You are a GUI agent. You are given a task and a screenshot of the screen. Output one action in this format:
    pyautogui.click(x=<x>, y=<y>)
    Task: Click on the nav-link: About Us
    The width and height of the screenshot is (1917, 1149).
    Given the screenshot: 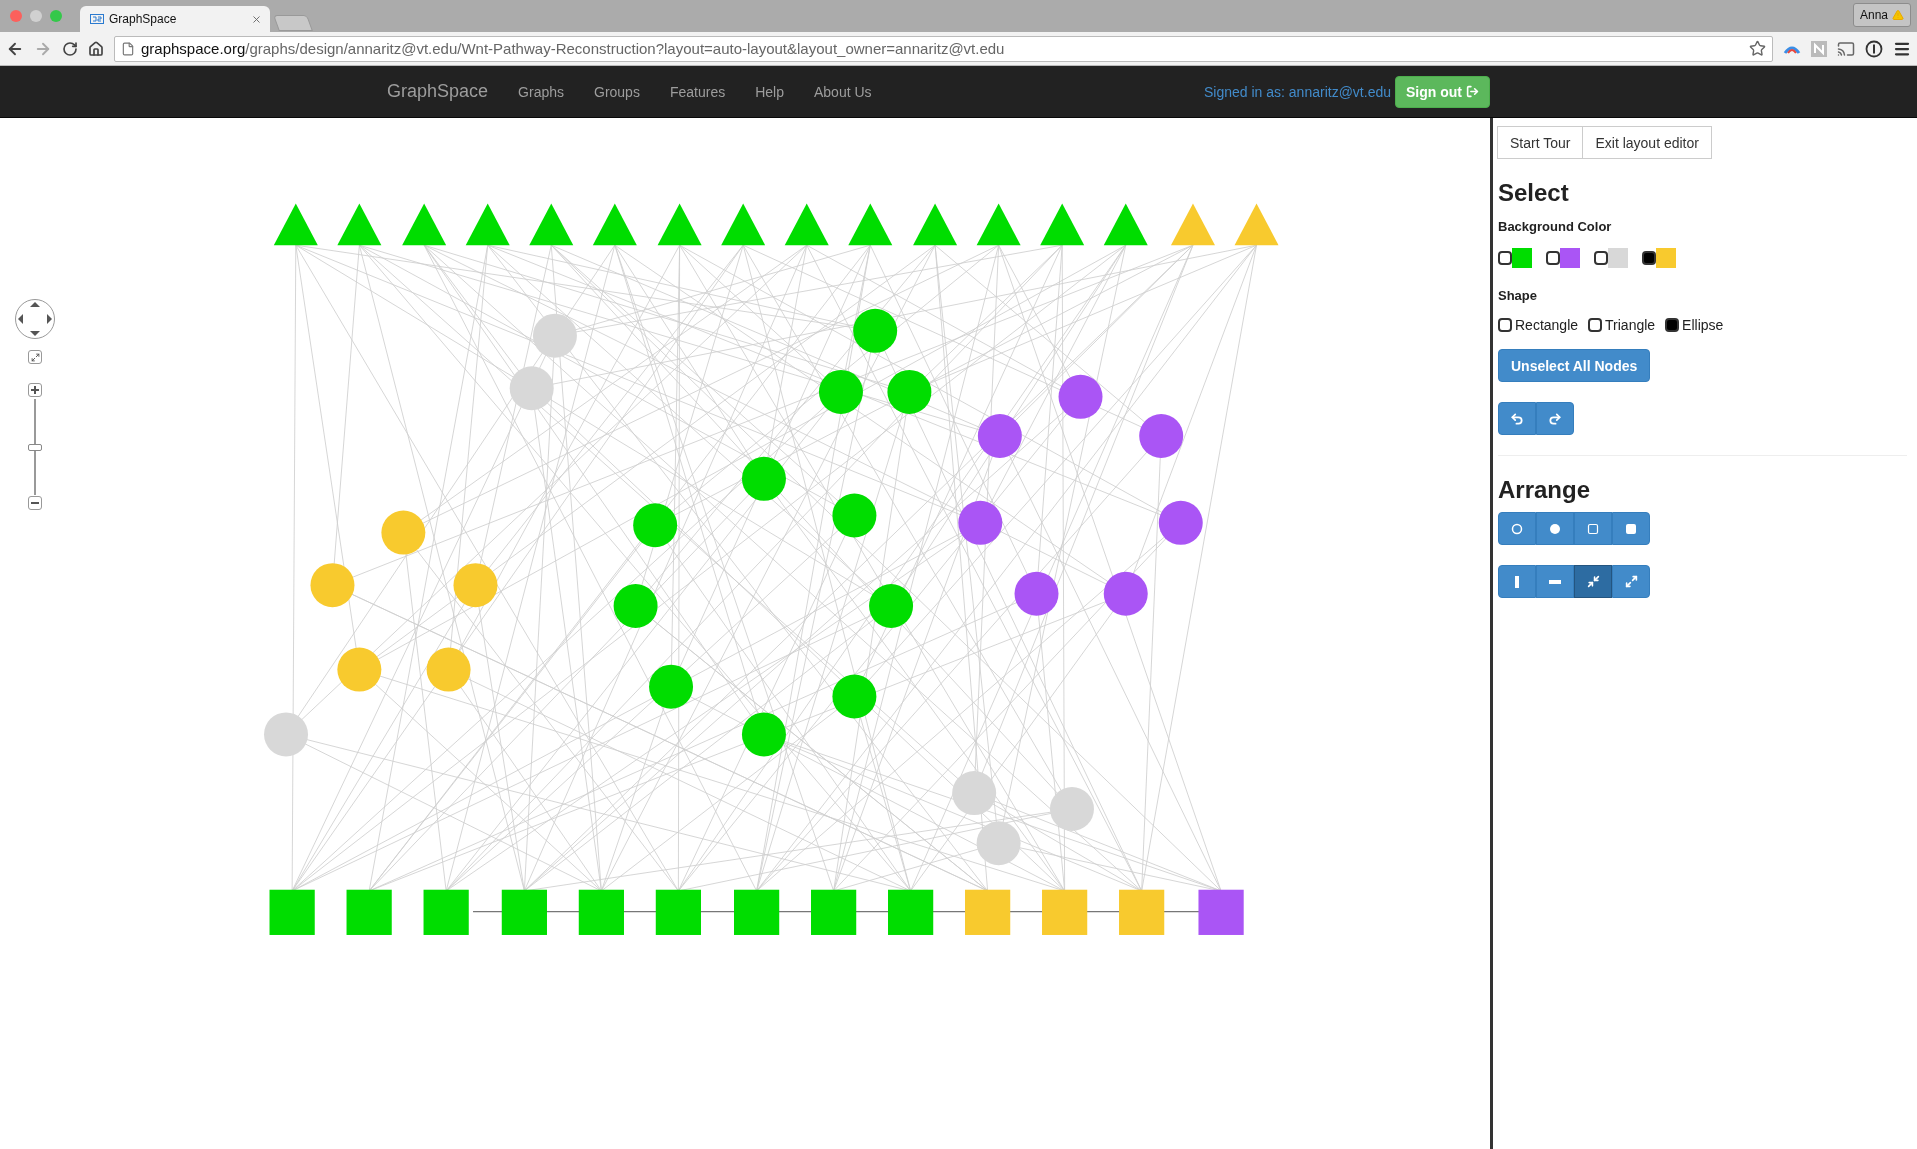 What is the action you would take?
    pyautogui.click(x=842, y=91)
    